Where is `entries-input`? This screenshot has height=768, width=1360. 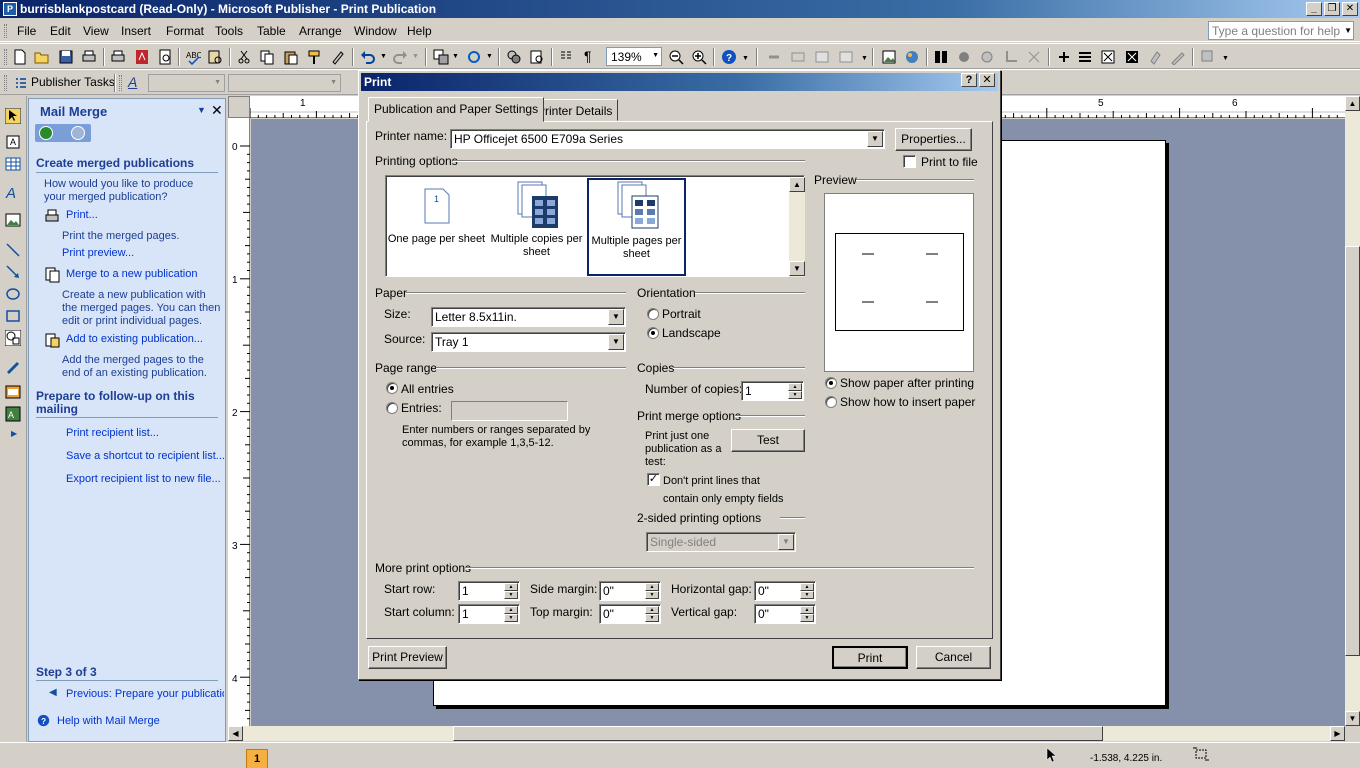
entries-input is located at coordinates (509, 411).